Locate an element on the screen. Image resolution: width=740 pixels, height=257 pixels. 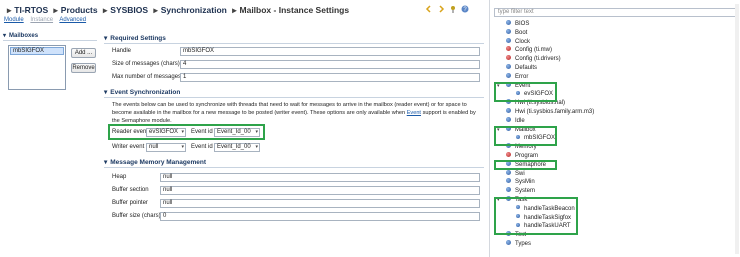
tree-item-label: Idle is located at coordinates (520, 120).